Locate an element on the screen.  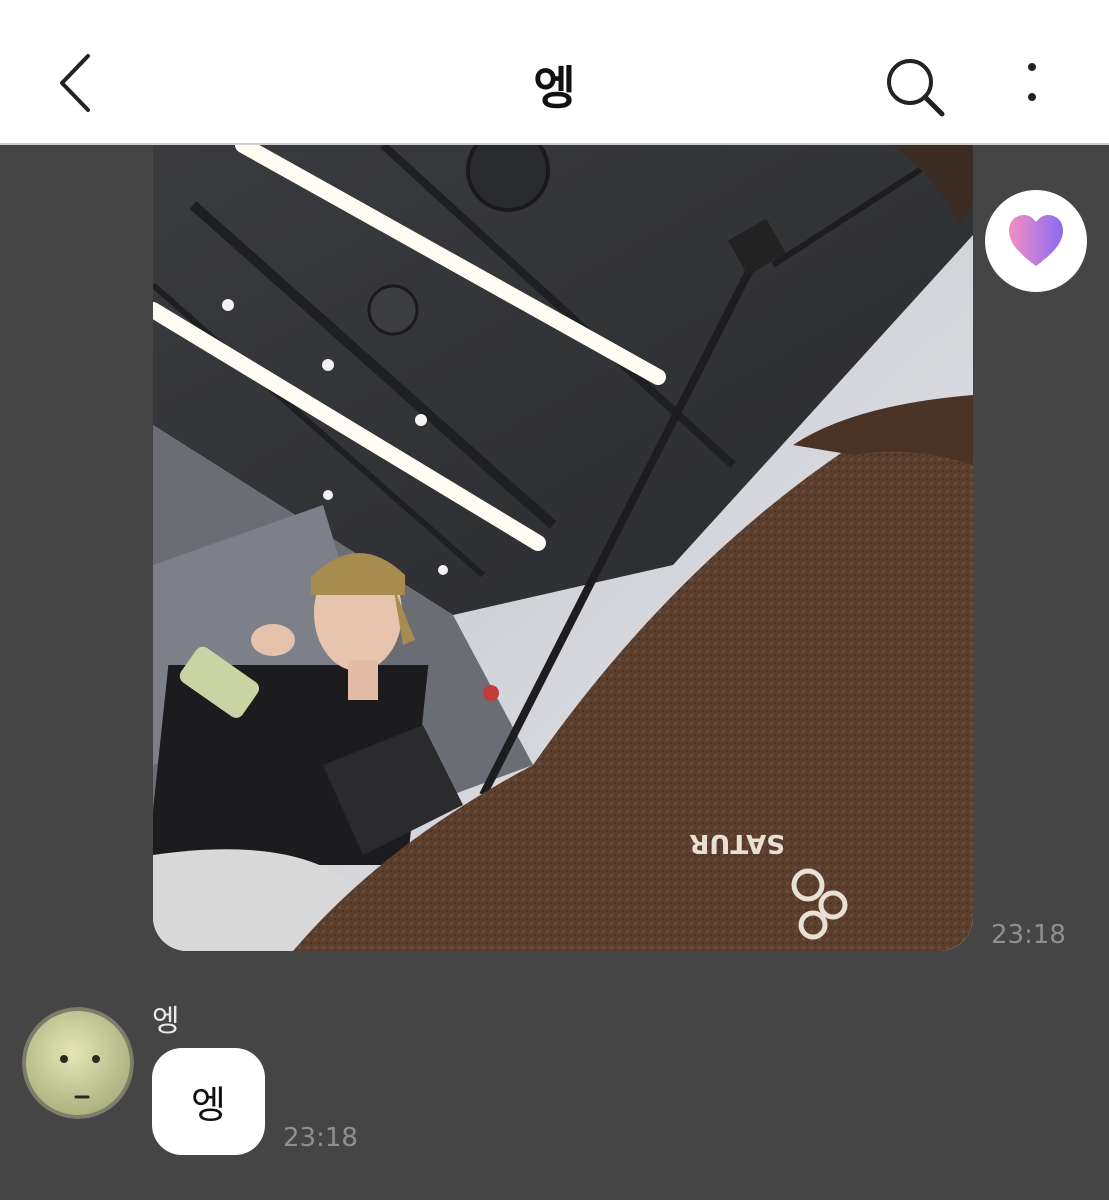
more-vertical-icon is located at coordinates (1032, 82).